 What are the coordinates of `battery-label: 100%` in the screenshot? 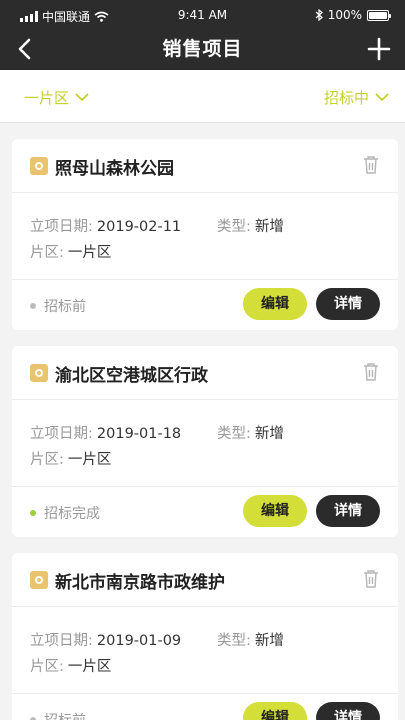 It's located at (344, 15).